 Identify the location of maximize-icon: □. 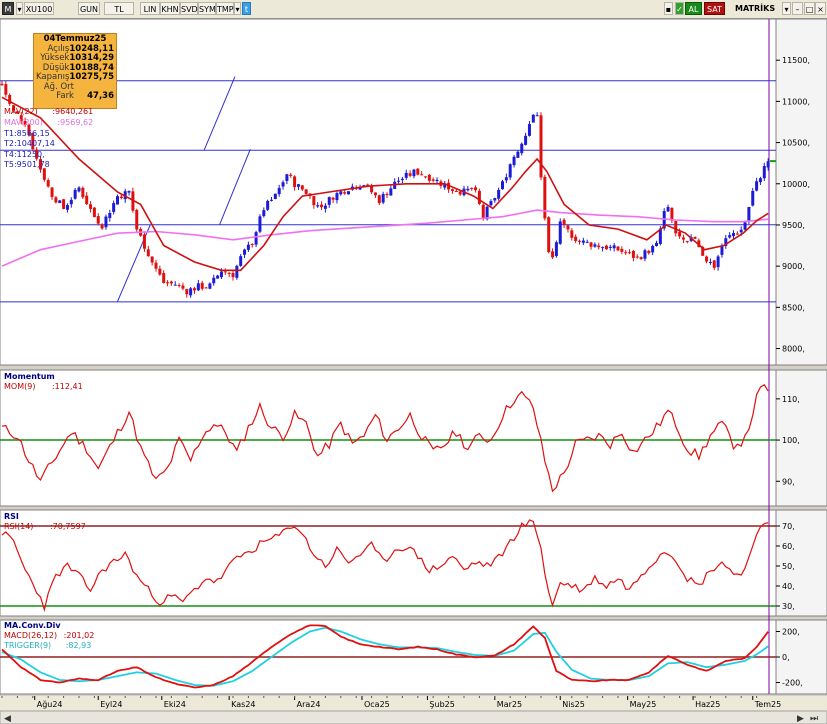
(809, 8).